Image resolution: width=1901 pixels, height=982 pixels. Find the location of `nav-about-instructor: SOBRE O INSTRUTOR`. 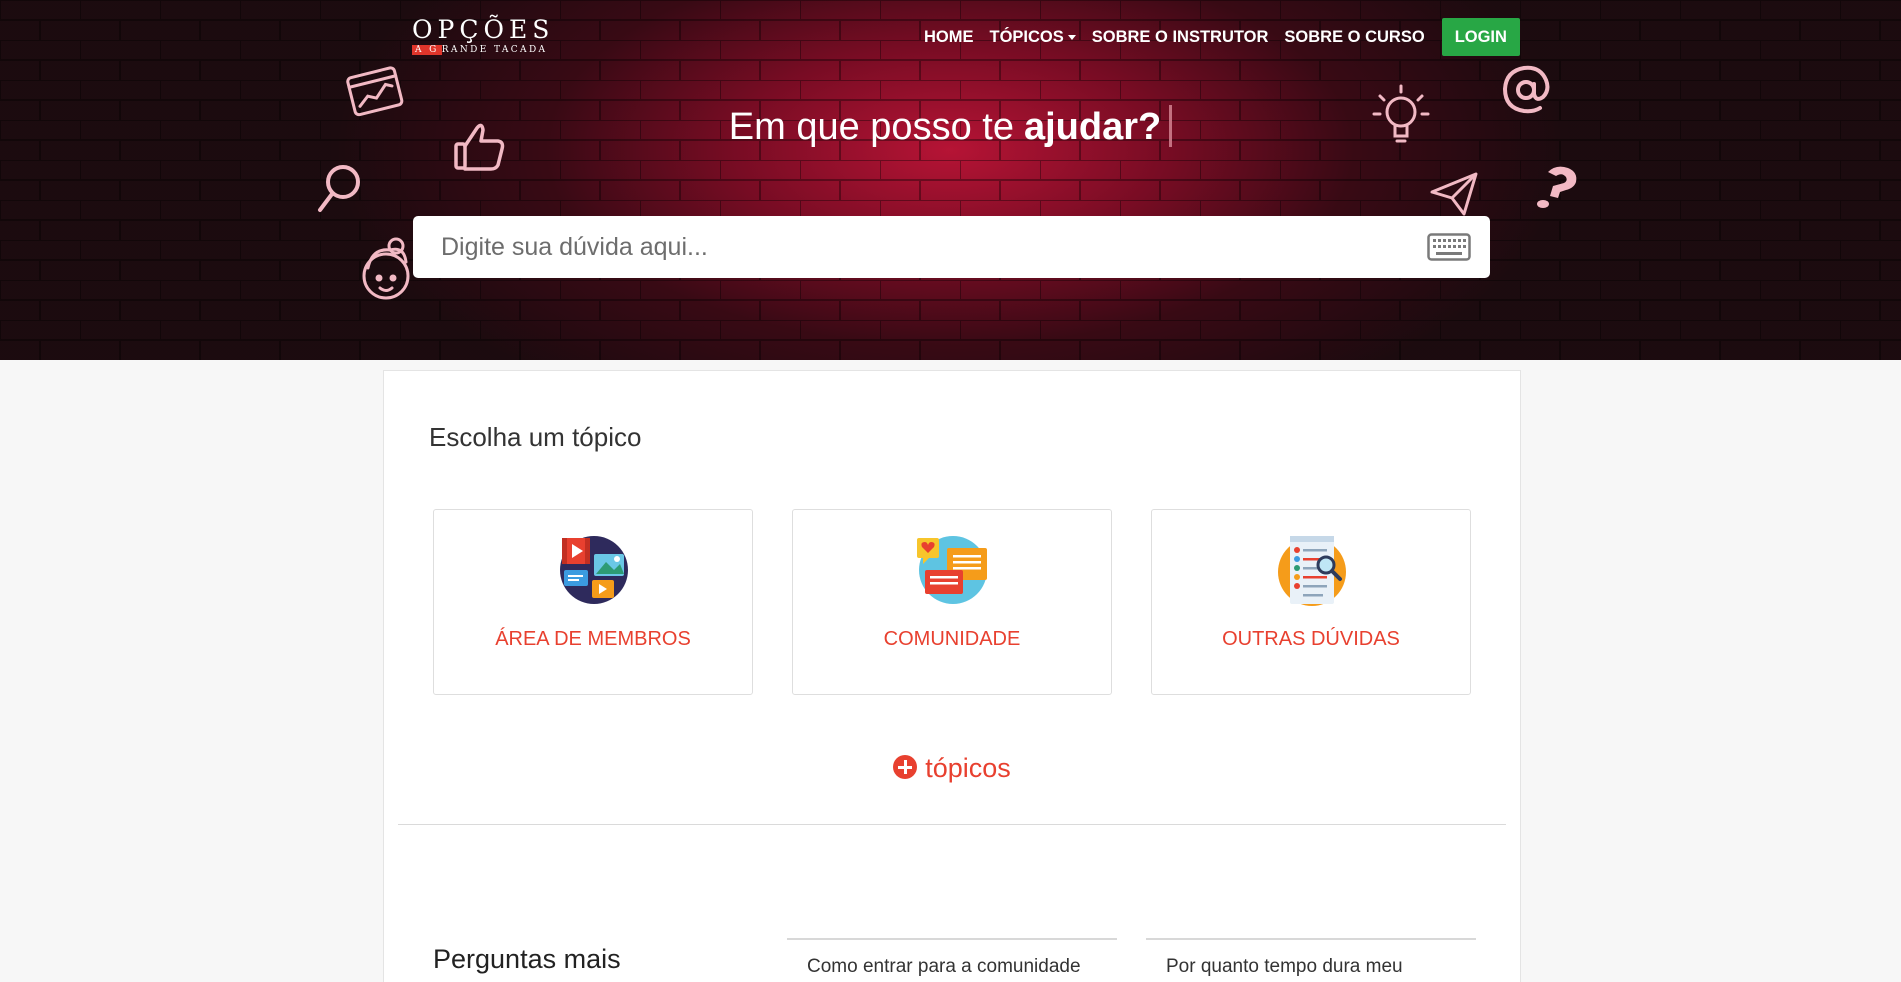

nav-about-instructor: SOBRE O INSTRUTOR is located at coordinates (1180, 37).